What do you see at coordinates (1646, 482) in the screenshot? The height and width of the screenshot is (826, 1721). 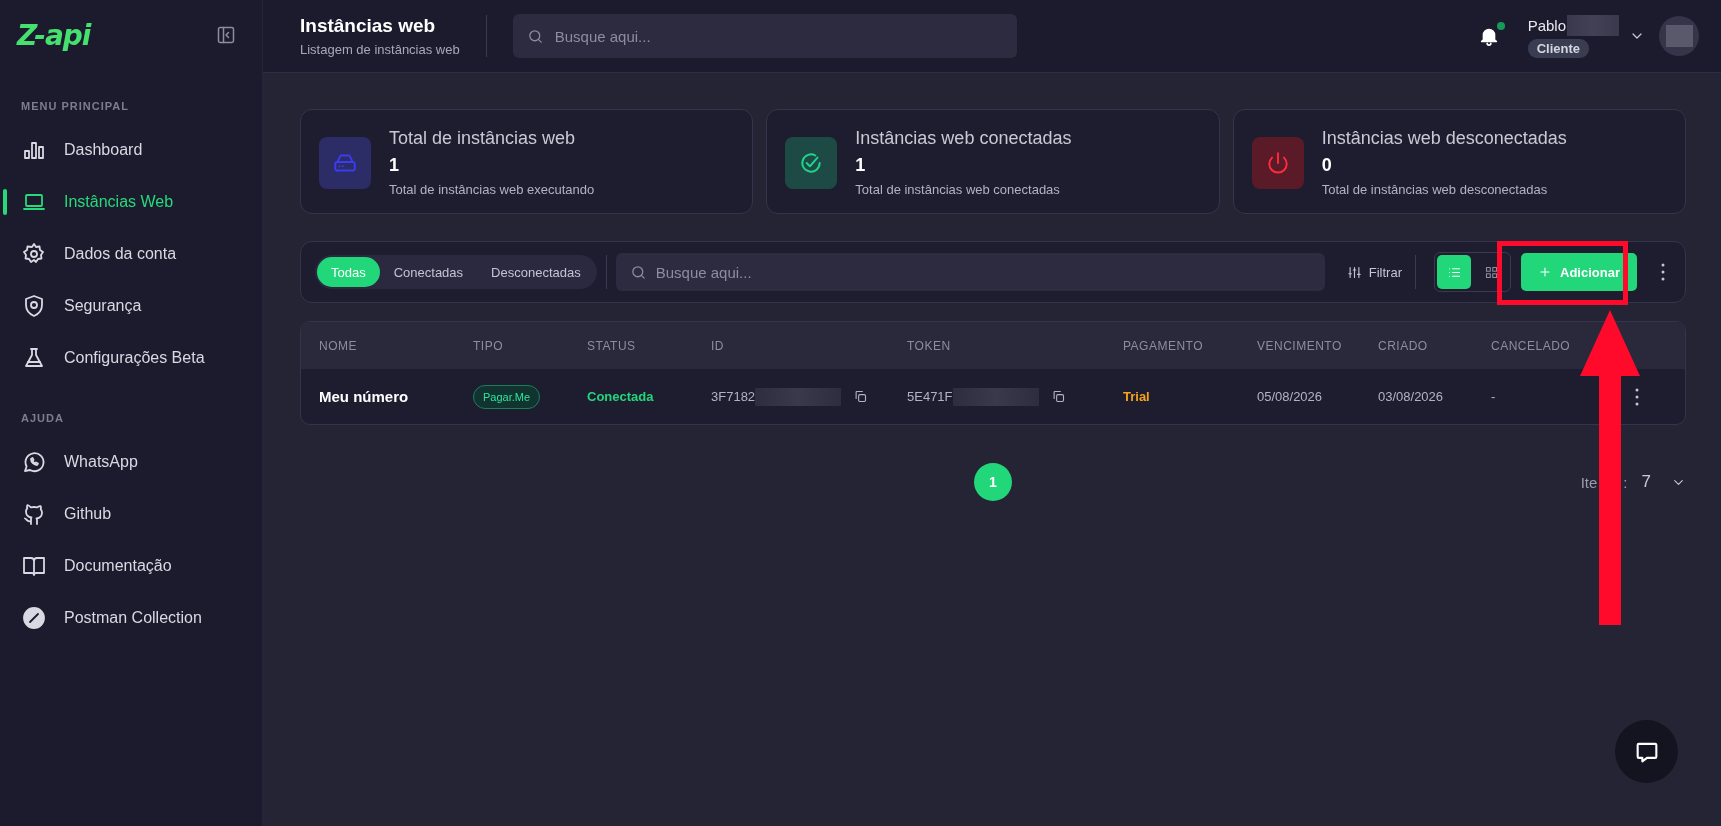 I see `items-per-page-value: 7` at bounding box center [1646, 482].